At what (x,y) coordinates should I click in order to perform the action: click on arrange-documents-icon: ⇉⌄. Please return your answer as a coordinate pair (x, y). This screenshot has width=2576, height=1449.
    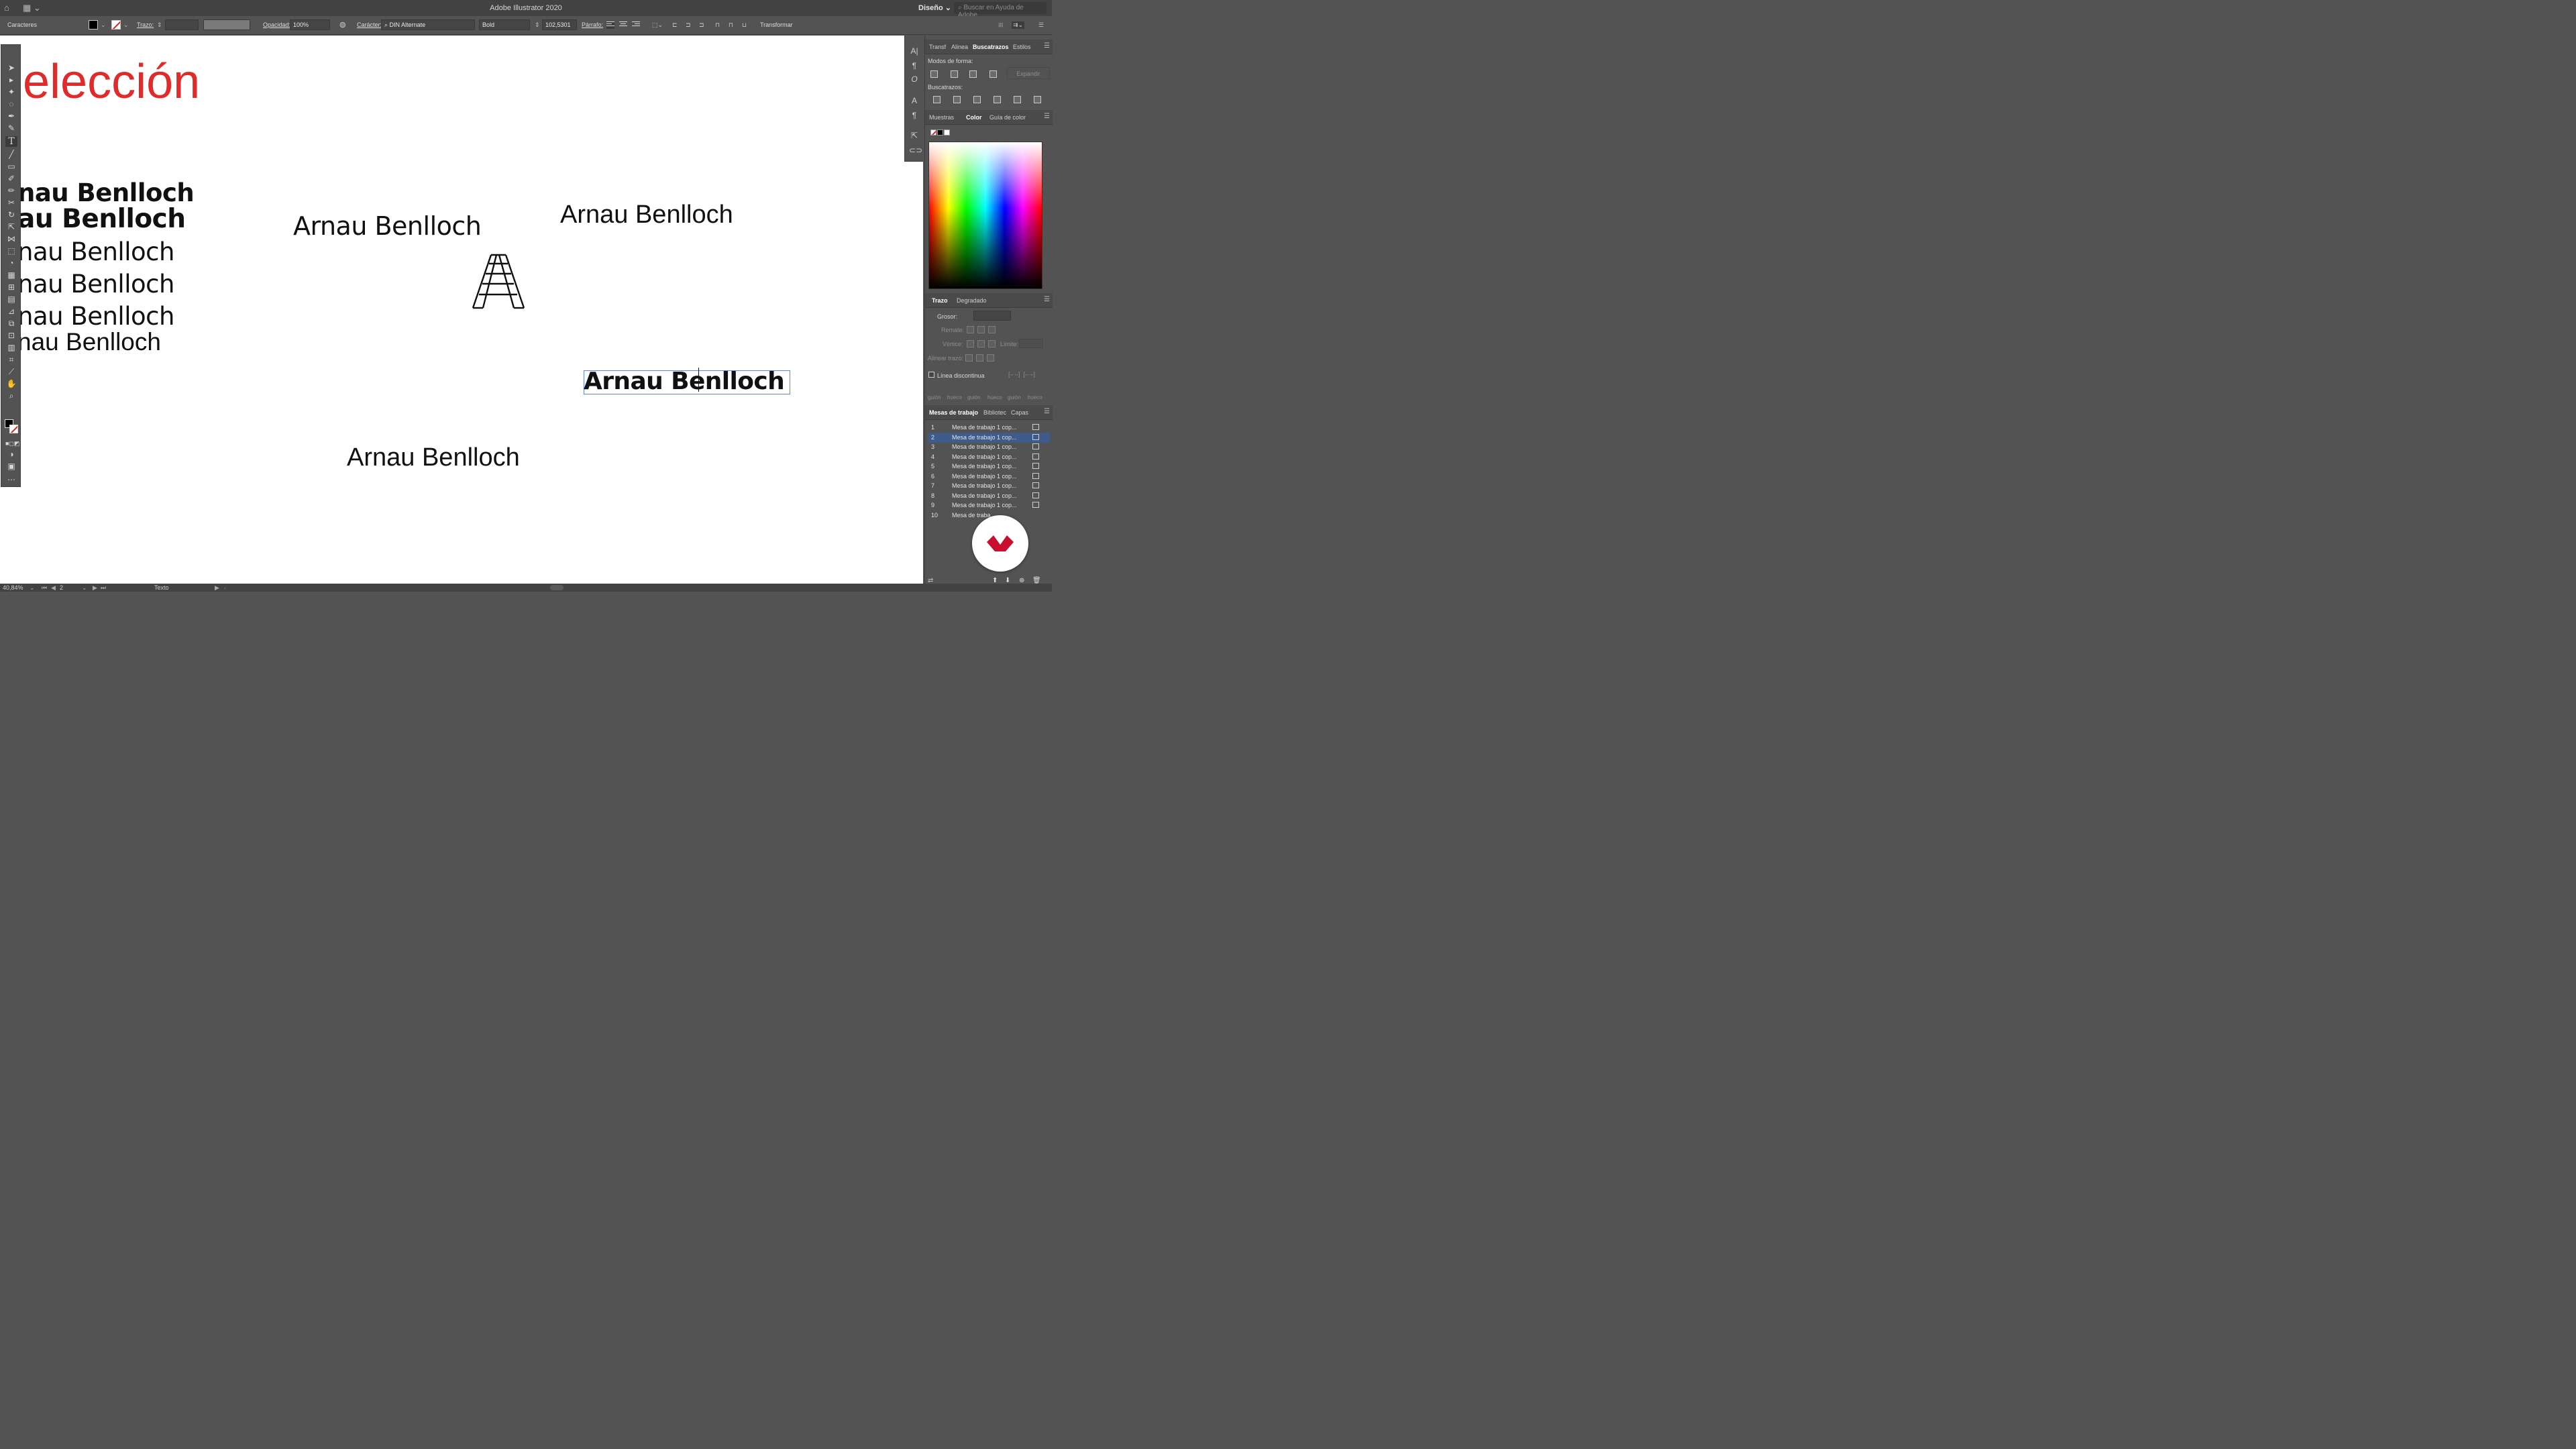
    Looking at the image, I should click on (1018, 25).